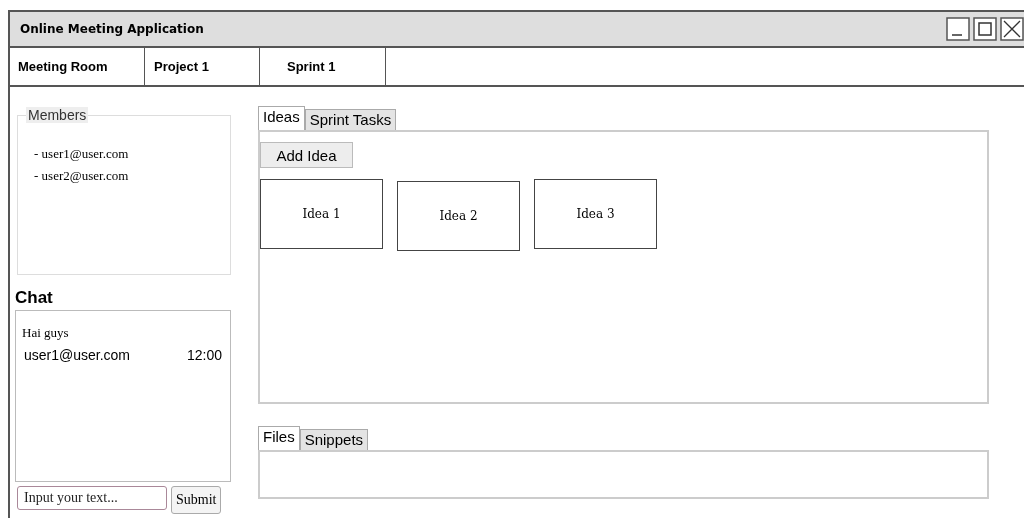  What do you see at coordinates (279, 438) in the screenshot?
I see `tab: Files` at bounding box center [279, 438].